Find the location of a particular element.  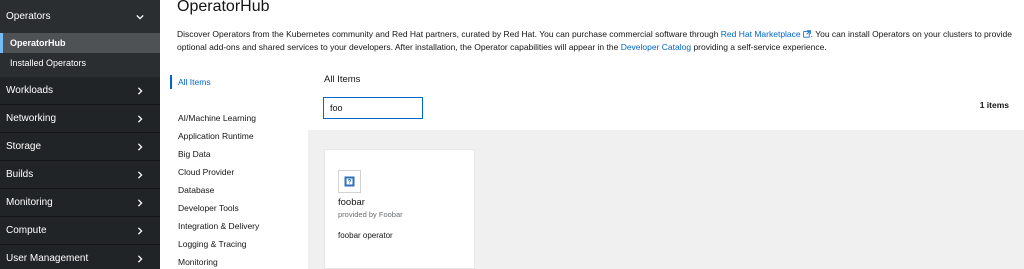

operator-name: foobar is located at coordinates (351, 202).